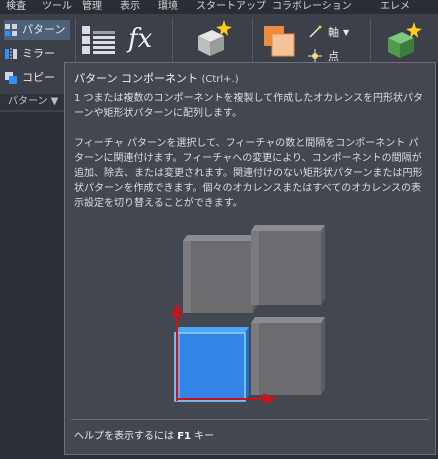 This screenshot has height=459, width=438. What do you see at coordinates (395, 7) in the screenshot?
I see `menu-tab-element: エレメ` at bounding box center [395, 7].